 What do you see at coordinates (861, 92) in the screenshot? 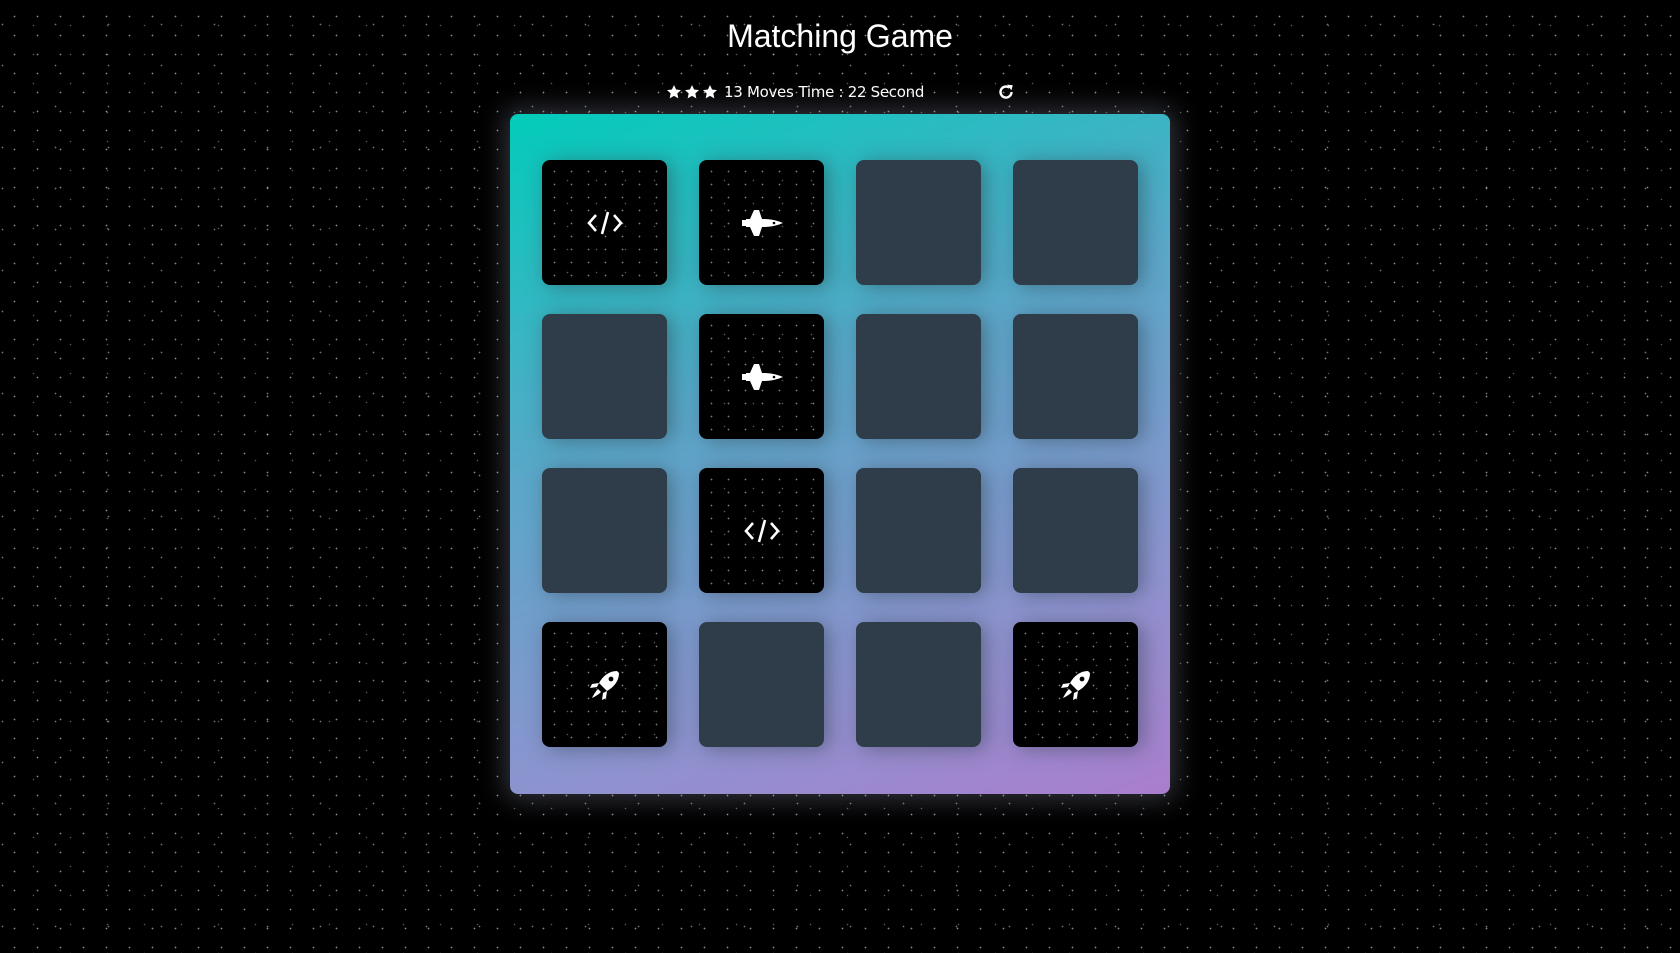
I see `timer: Time : 22 Second` at bounding box center [861, 92].